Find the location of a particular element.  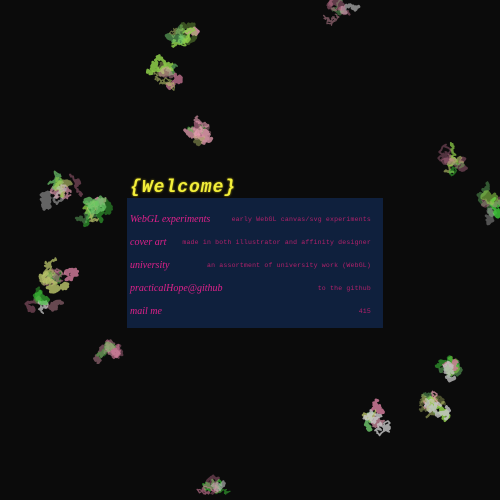

link-description: to the github is located at coordinates (344, 288).